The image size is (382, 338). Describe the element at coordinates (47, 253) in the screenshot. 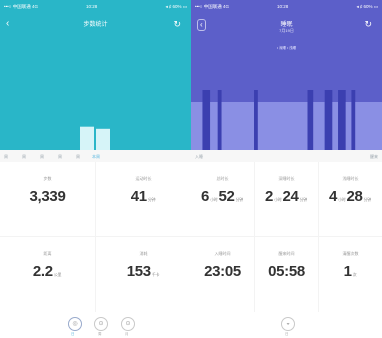

I see `stat-label: 距离` at that location.